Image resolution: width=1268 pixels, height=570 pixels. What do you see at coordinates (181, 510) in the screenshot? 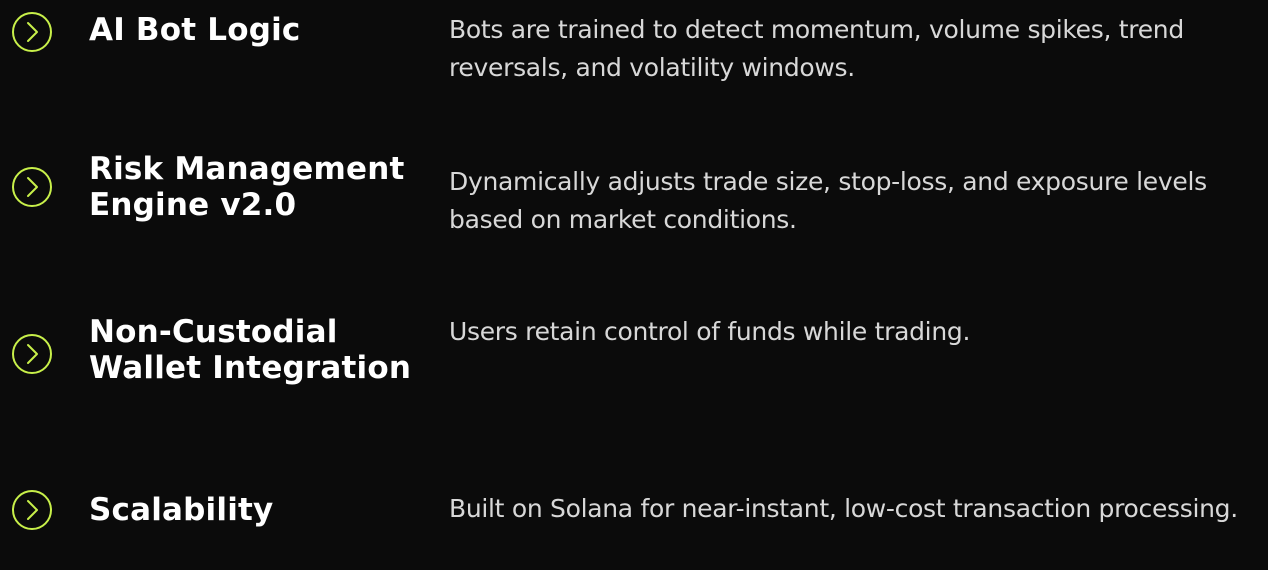
I see `feature-title: Scalability` at bounding box center [181, 510].